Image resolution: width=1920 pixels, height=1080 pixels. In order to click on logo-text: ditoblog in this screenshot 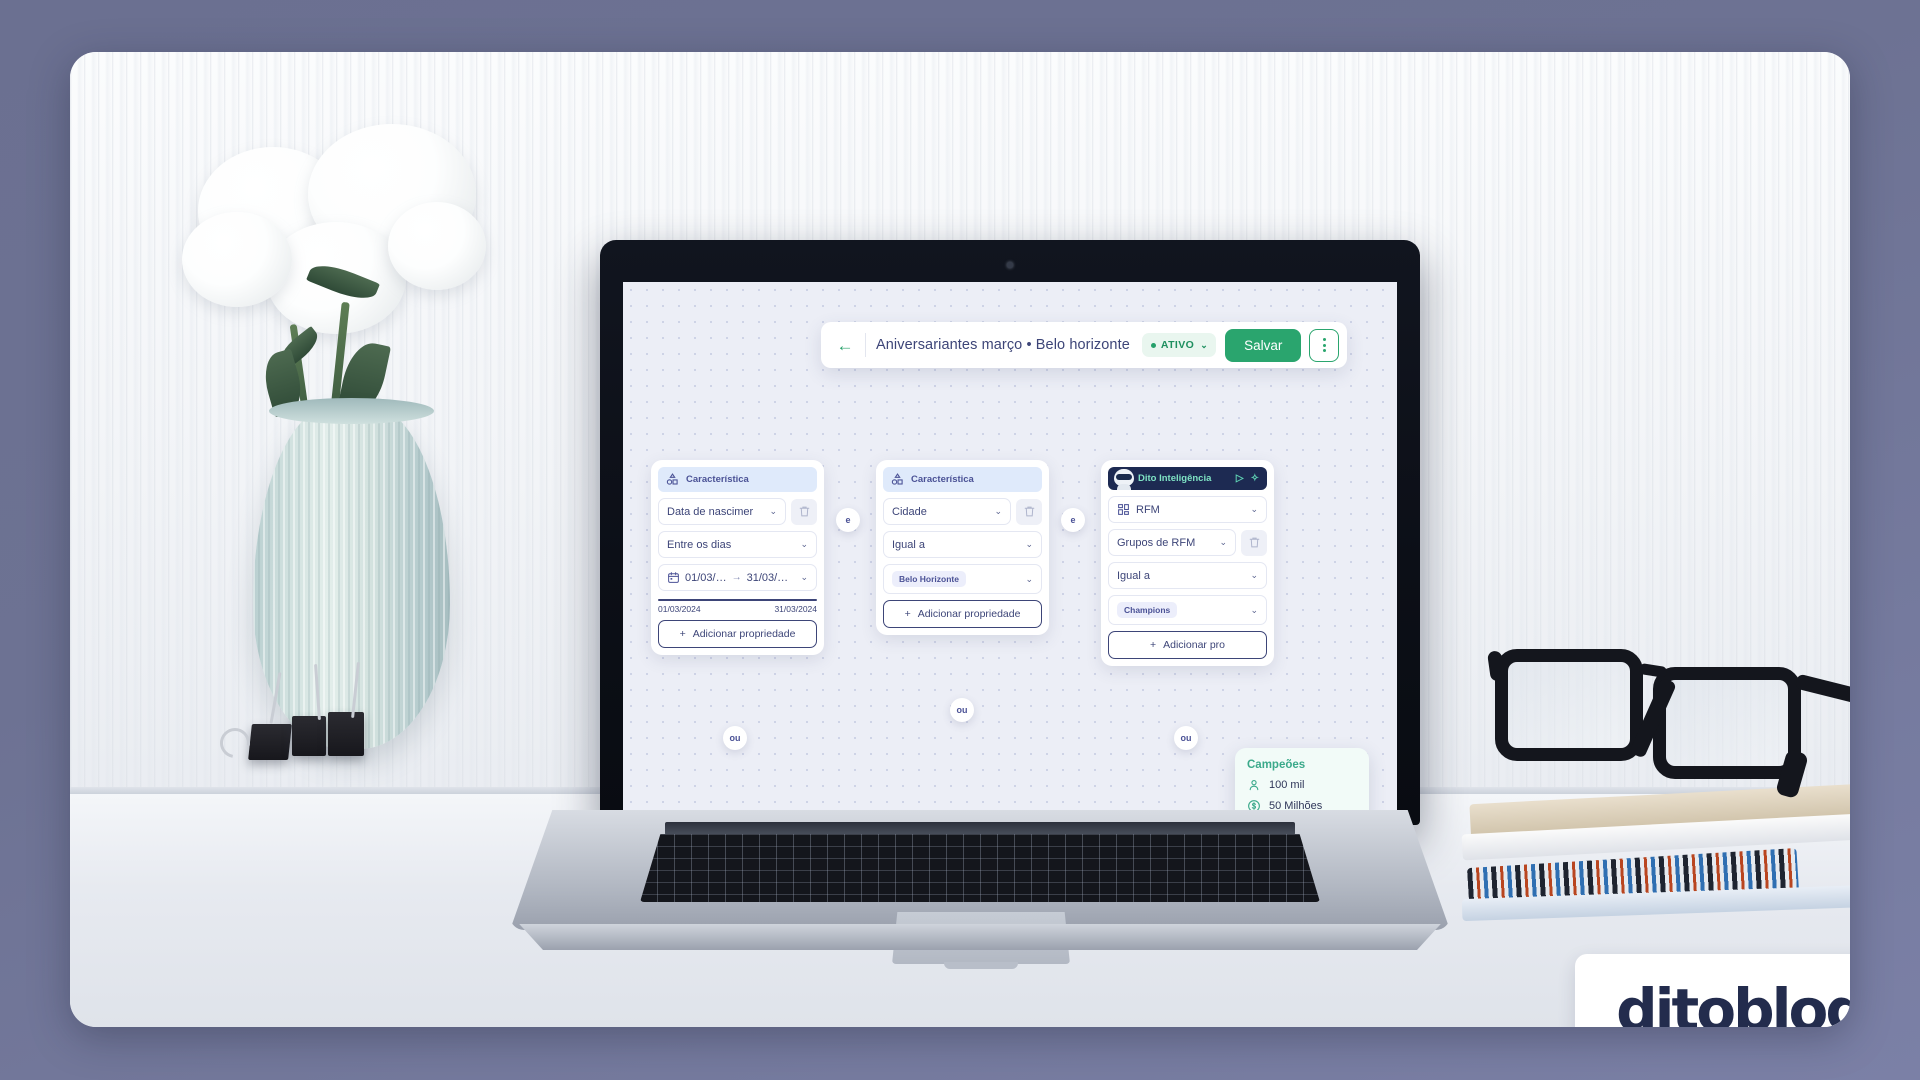, I will do `click(1733, 1001)`.